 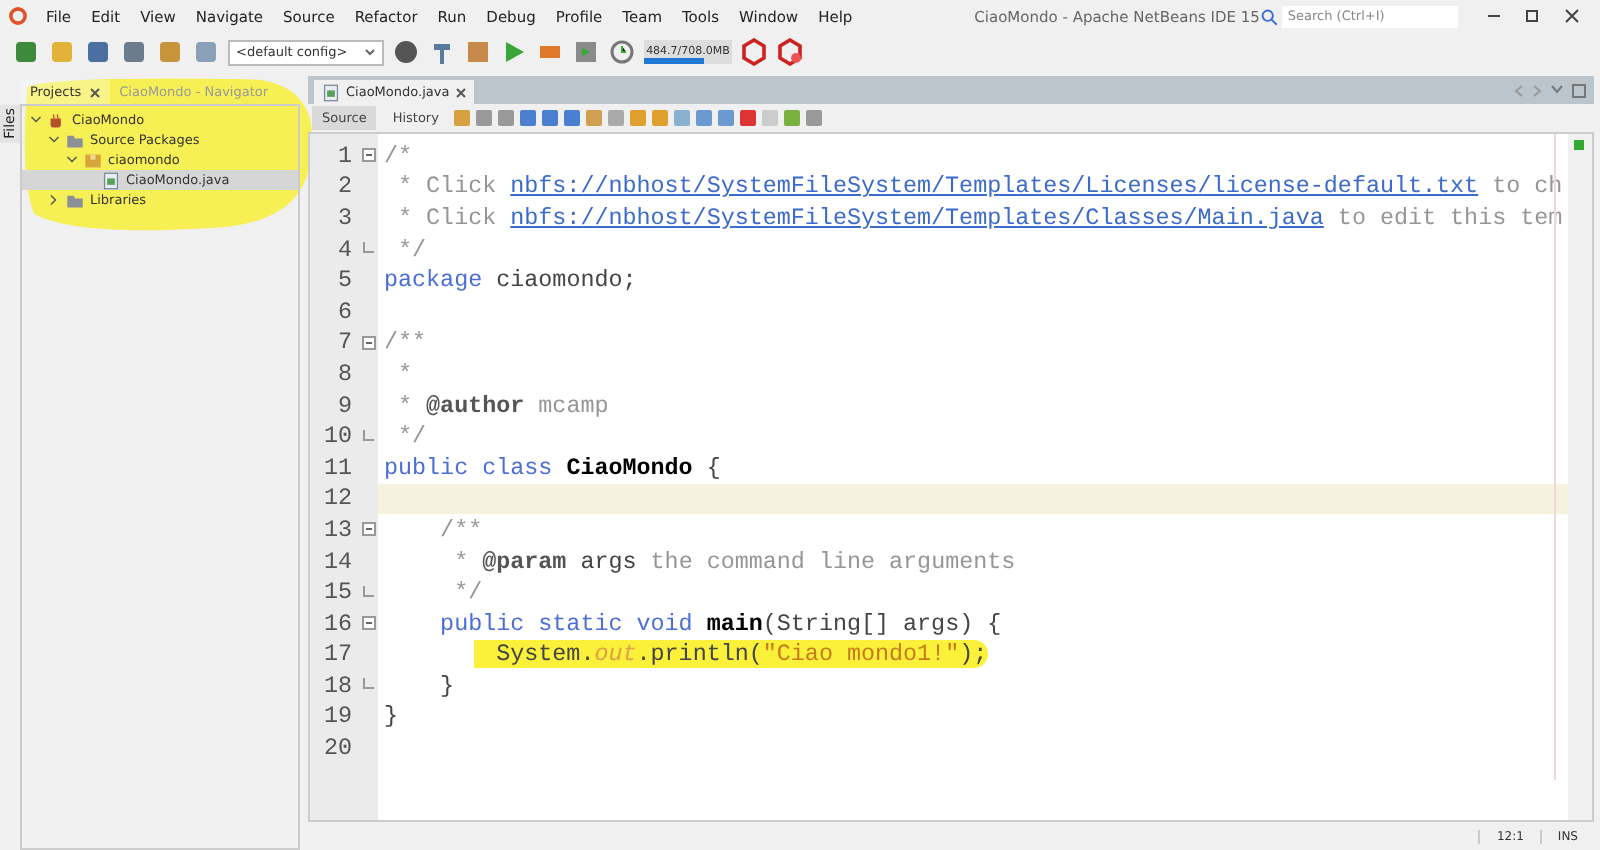 What do you see at coordinates (345, 405) in the screenshot?
I see `line-number: 9` at bounding box center [345, 405].